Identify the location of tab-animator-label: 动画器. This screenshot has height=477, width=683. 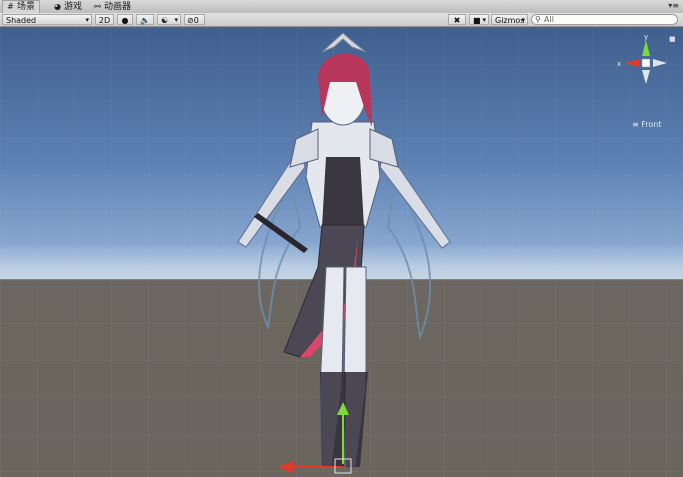
(118, 7).